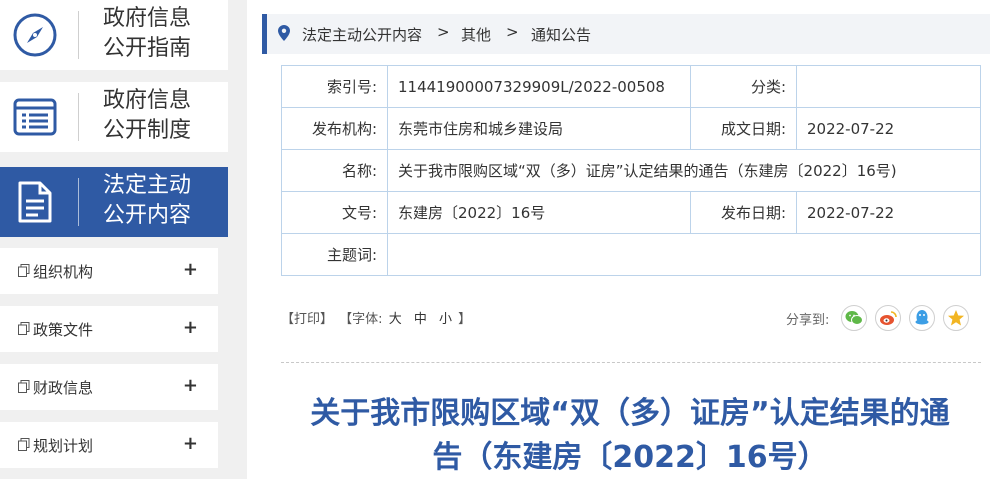 This screenshot has height=479, width=990. I want to click on sidebar-item-system: 政府信息 公开制度, so click(114, 117).